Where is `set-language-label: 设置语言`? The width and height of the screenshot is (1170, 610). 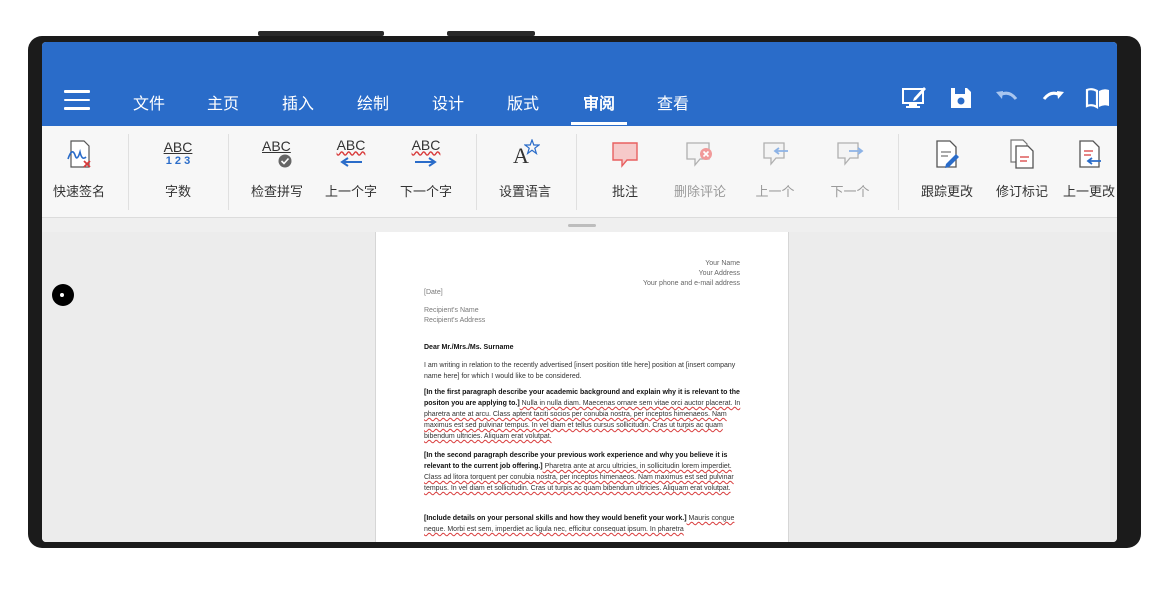 set-language-label: 设置语言 is located at coordinates (524, 192).